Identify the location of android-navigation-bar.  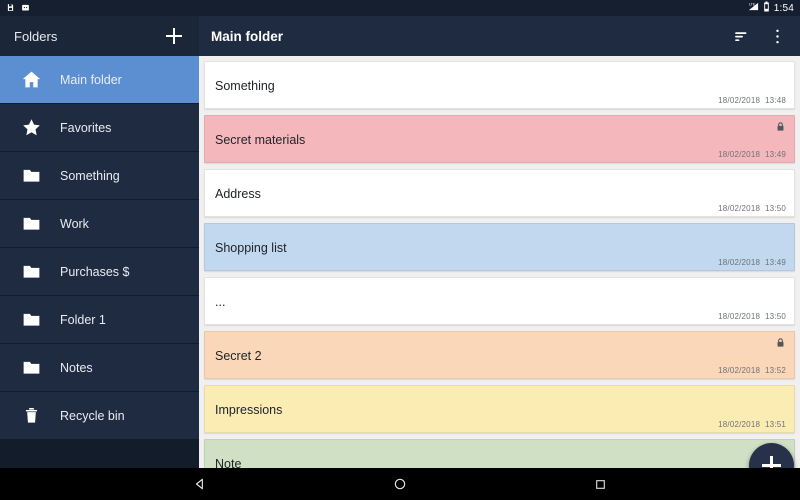
(400, 484).